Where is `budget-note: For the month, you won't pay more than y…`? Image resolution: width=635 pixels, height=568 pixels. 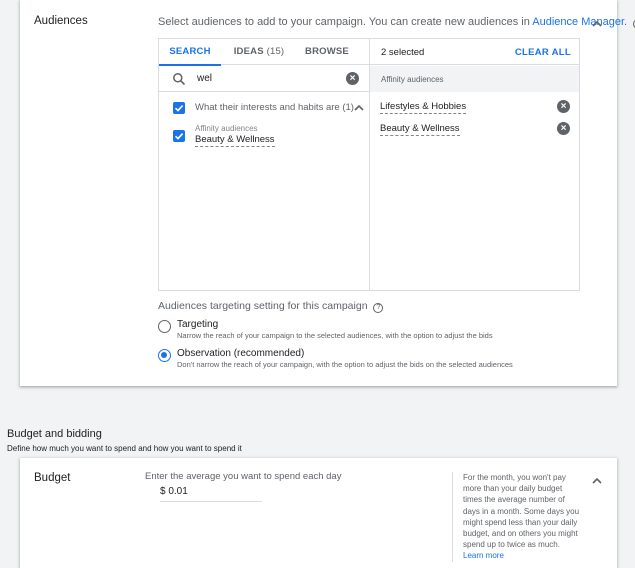
budget-note: For the month, you won't pay more than y… is located at coordinates (517, 517).